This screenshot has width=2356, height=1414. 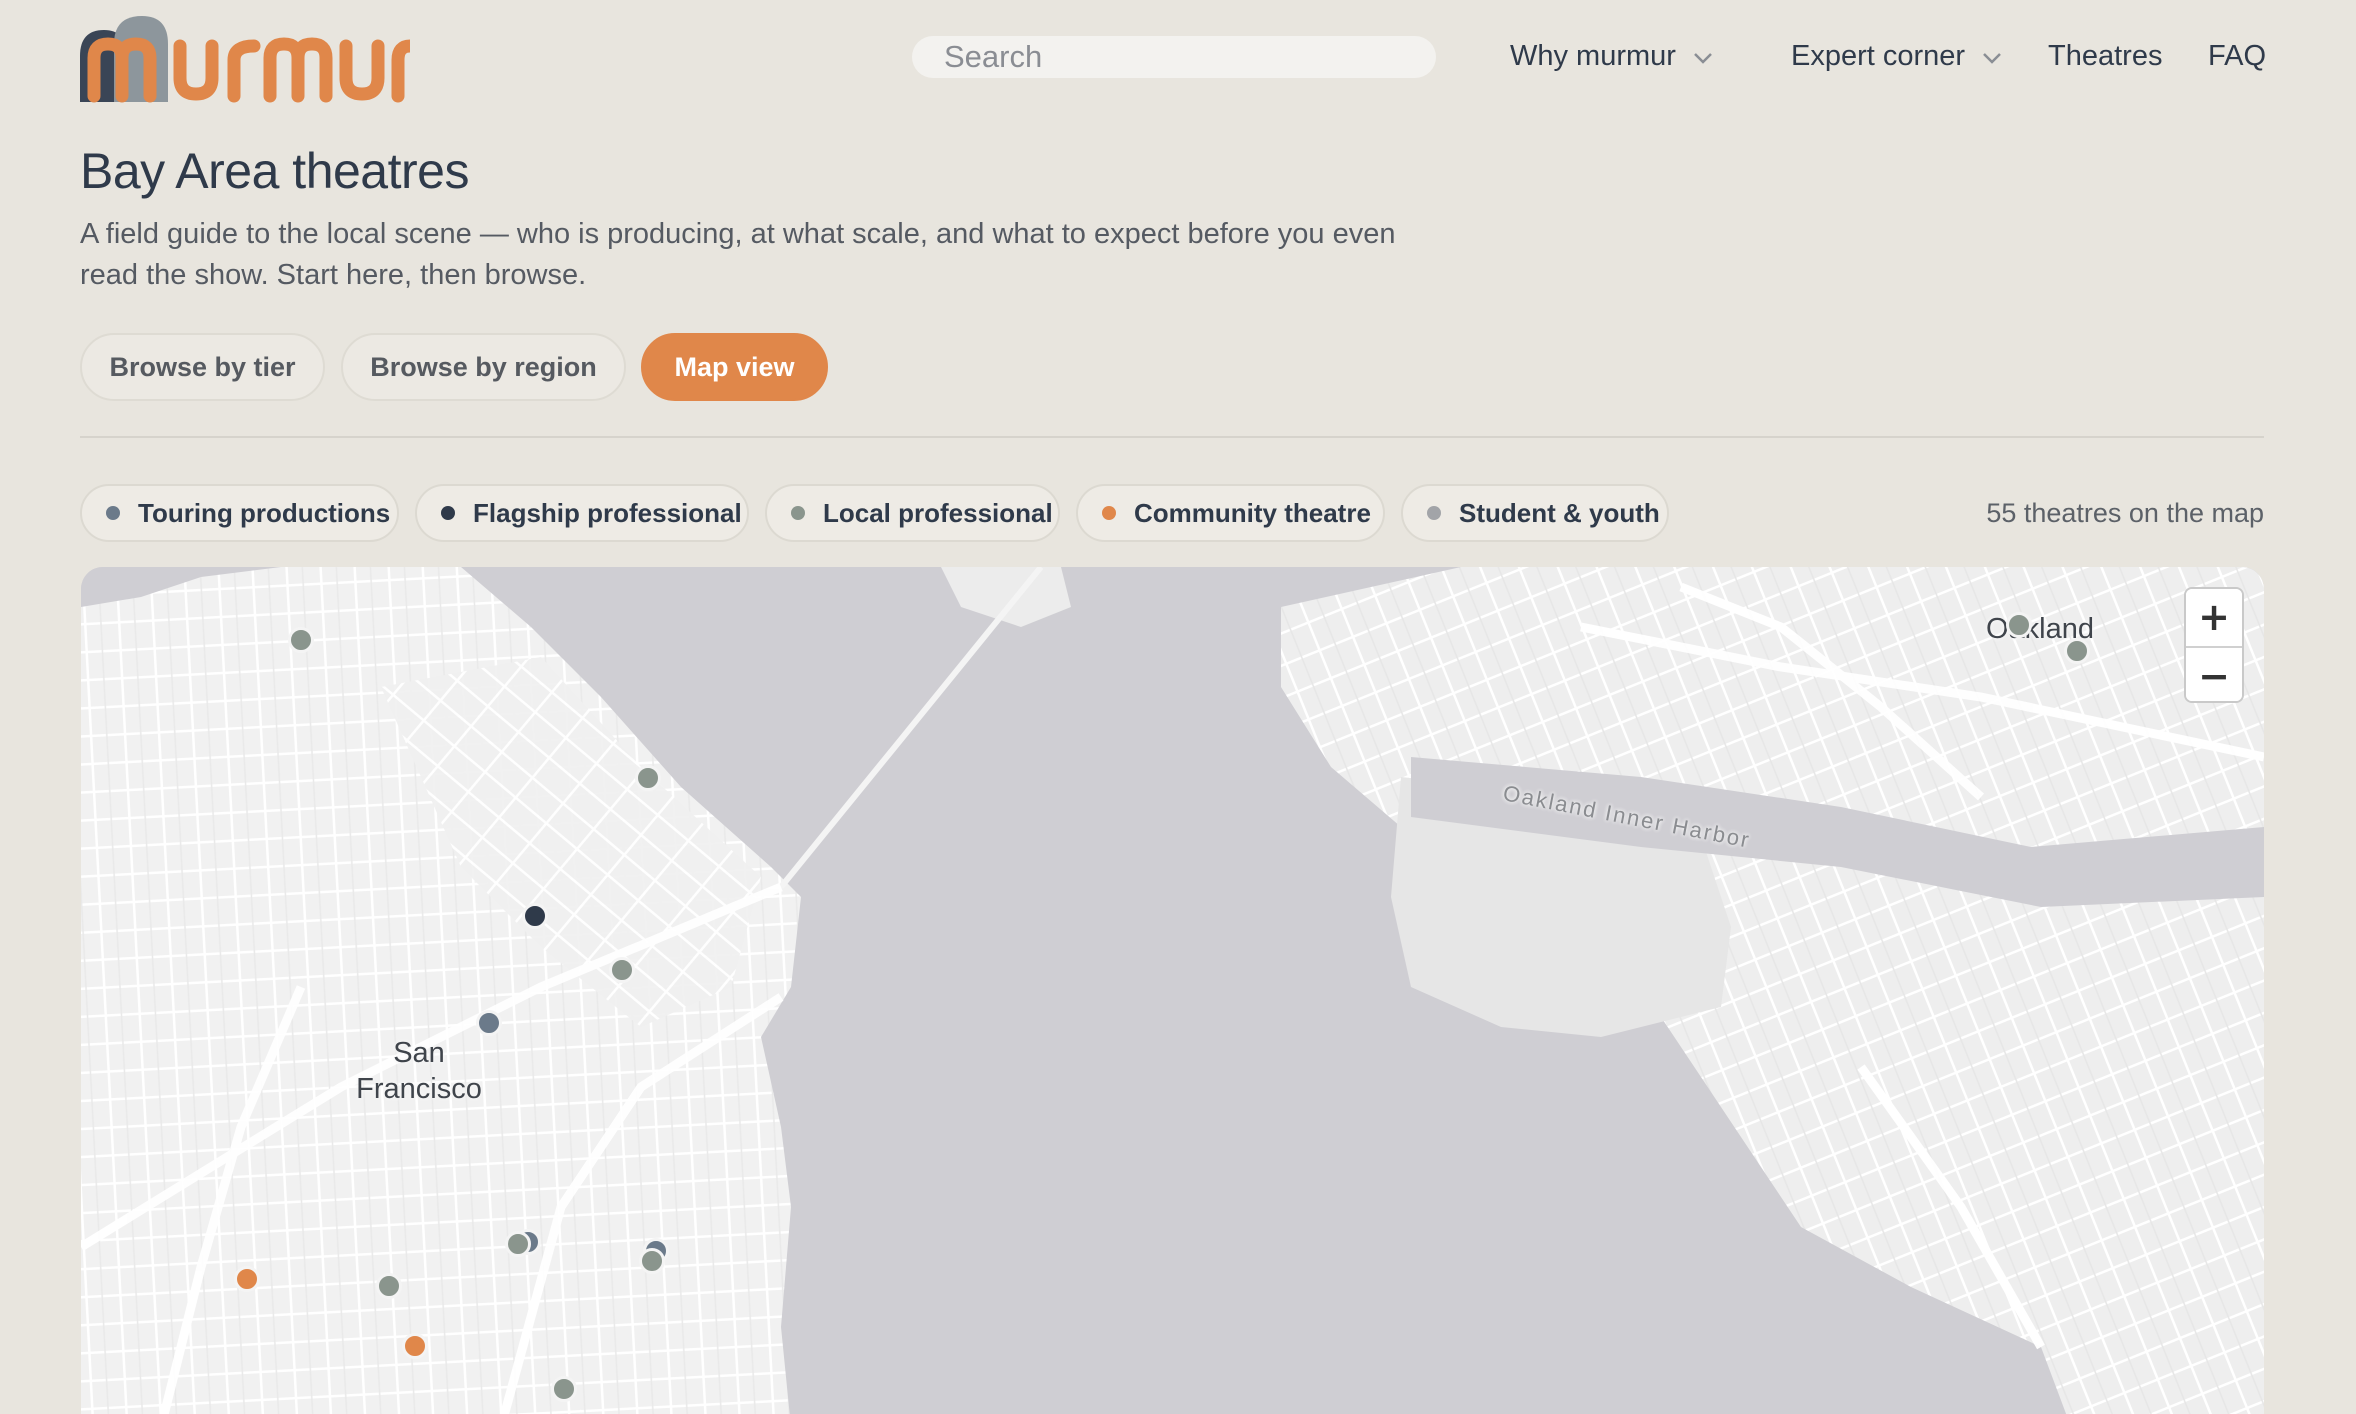 What do you see at coordinates (2125, 513) in the screenshot?
I see `theatre-count: 55 theatres on the map` at bounding box center [2125, 513].